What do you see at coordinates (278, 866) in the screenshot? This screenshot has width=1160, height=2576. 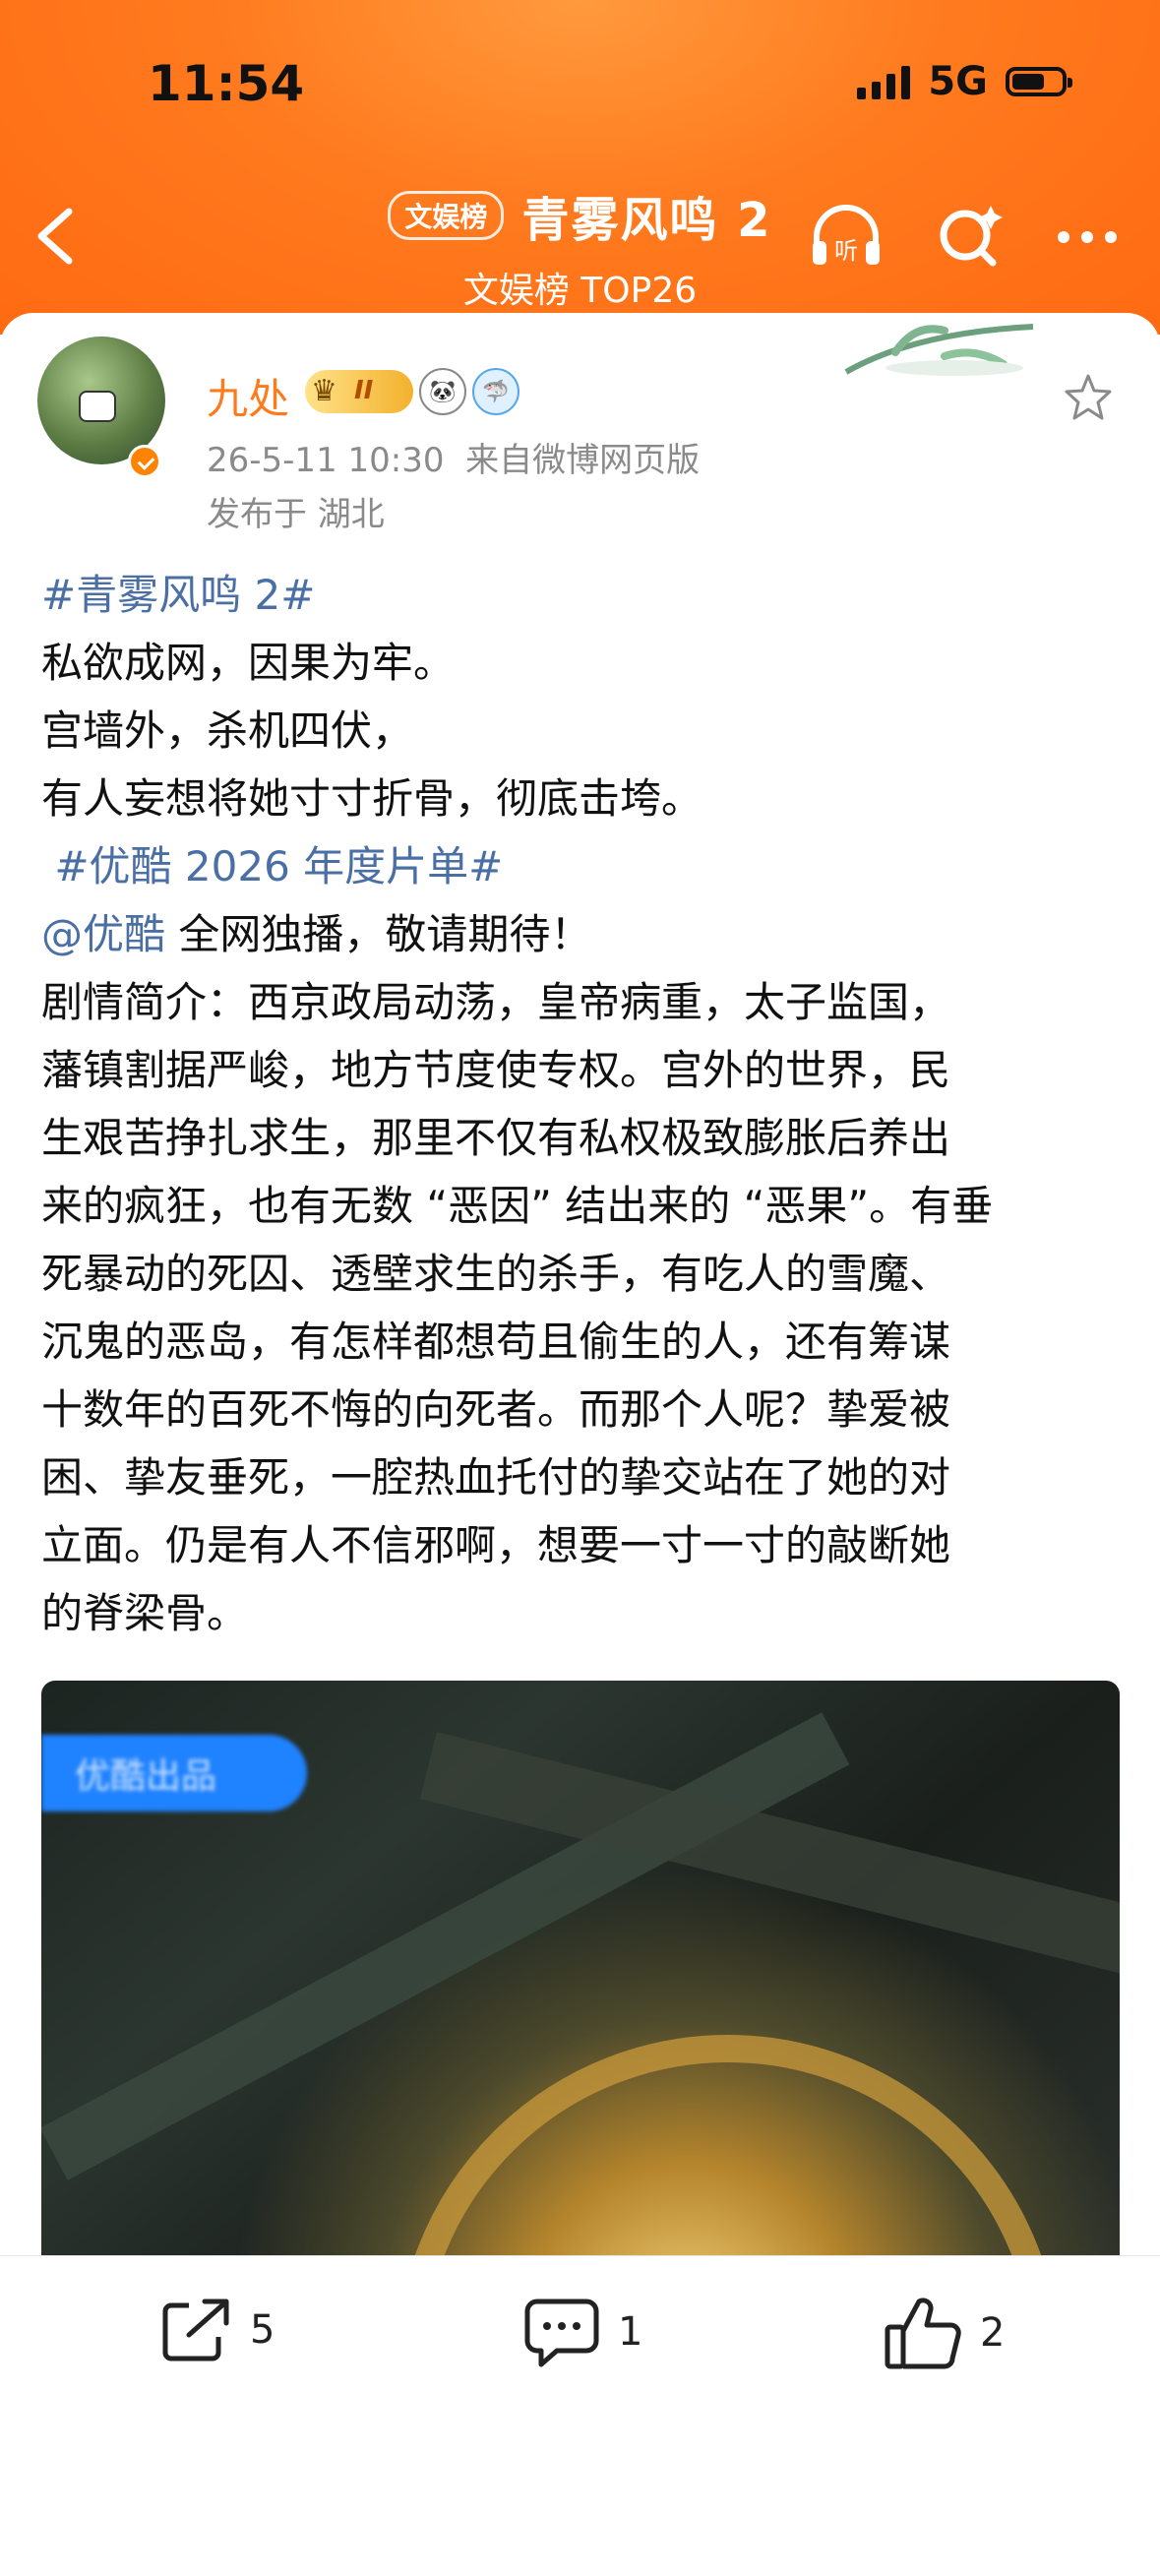 I see `hashtag-link: #优酷 2026 年度片单#` at bounding box center [278, 866].